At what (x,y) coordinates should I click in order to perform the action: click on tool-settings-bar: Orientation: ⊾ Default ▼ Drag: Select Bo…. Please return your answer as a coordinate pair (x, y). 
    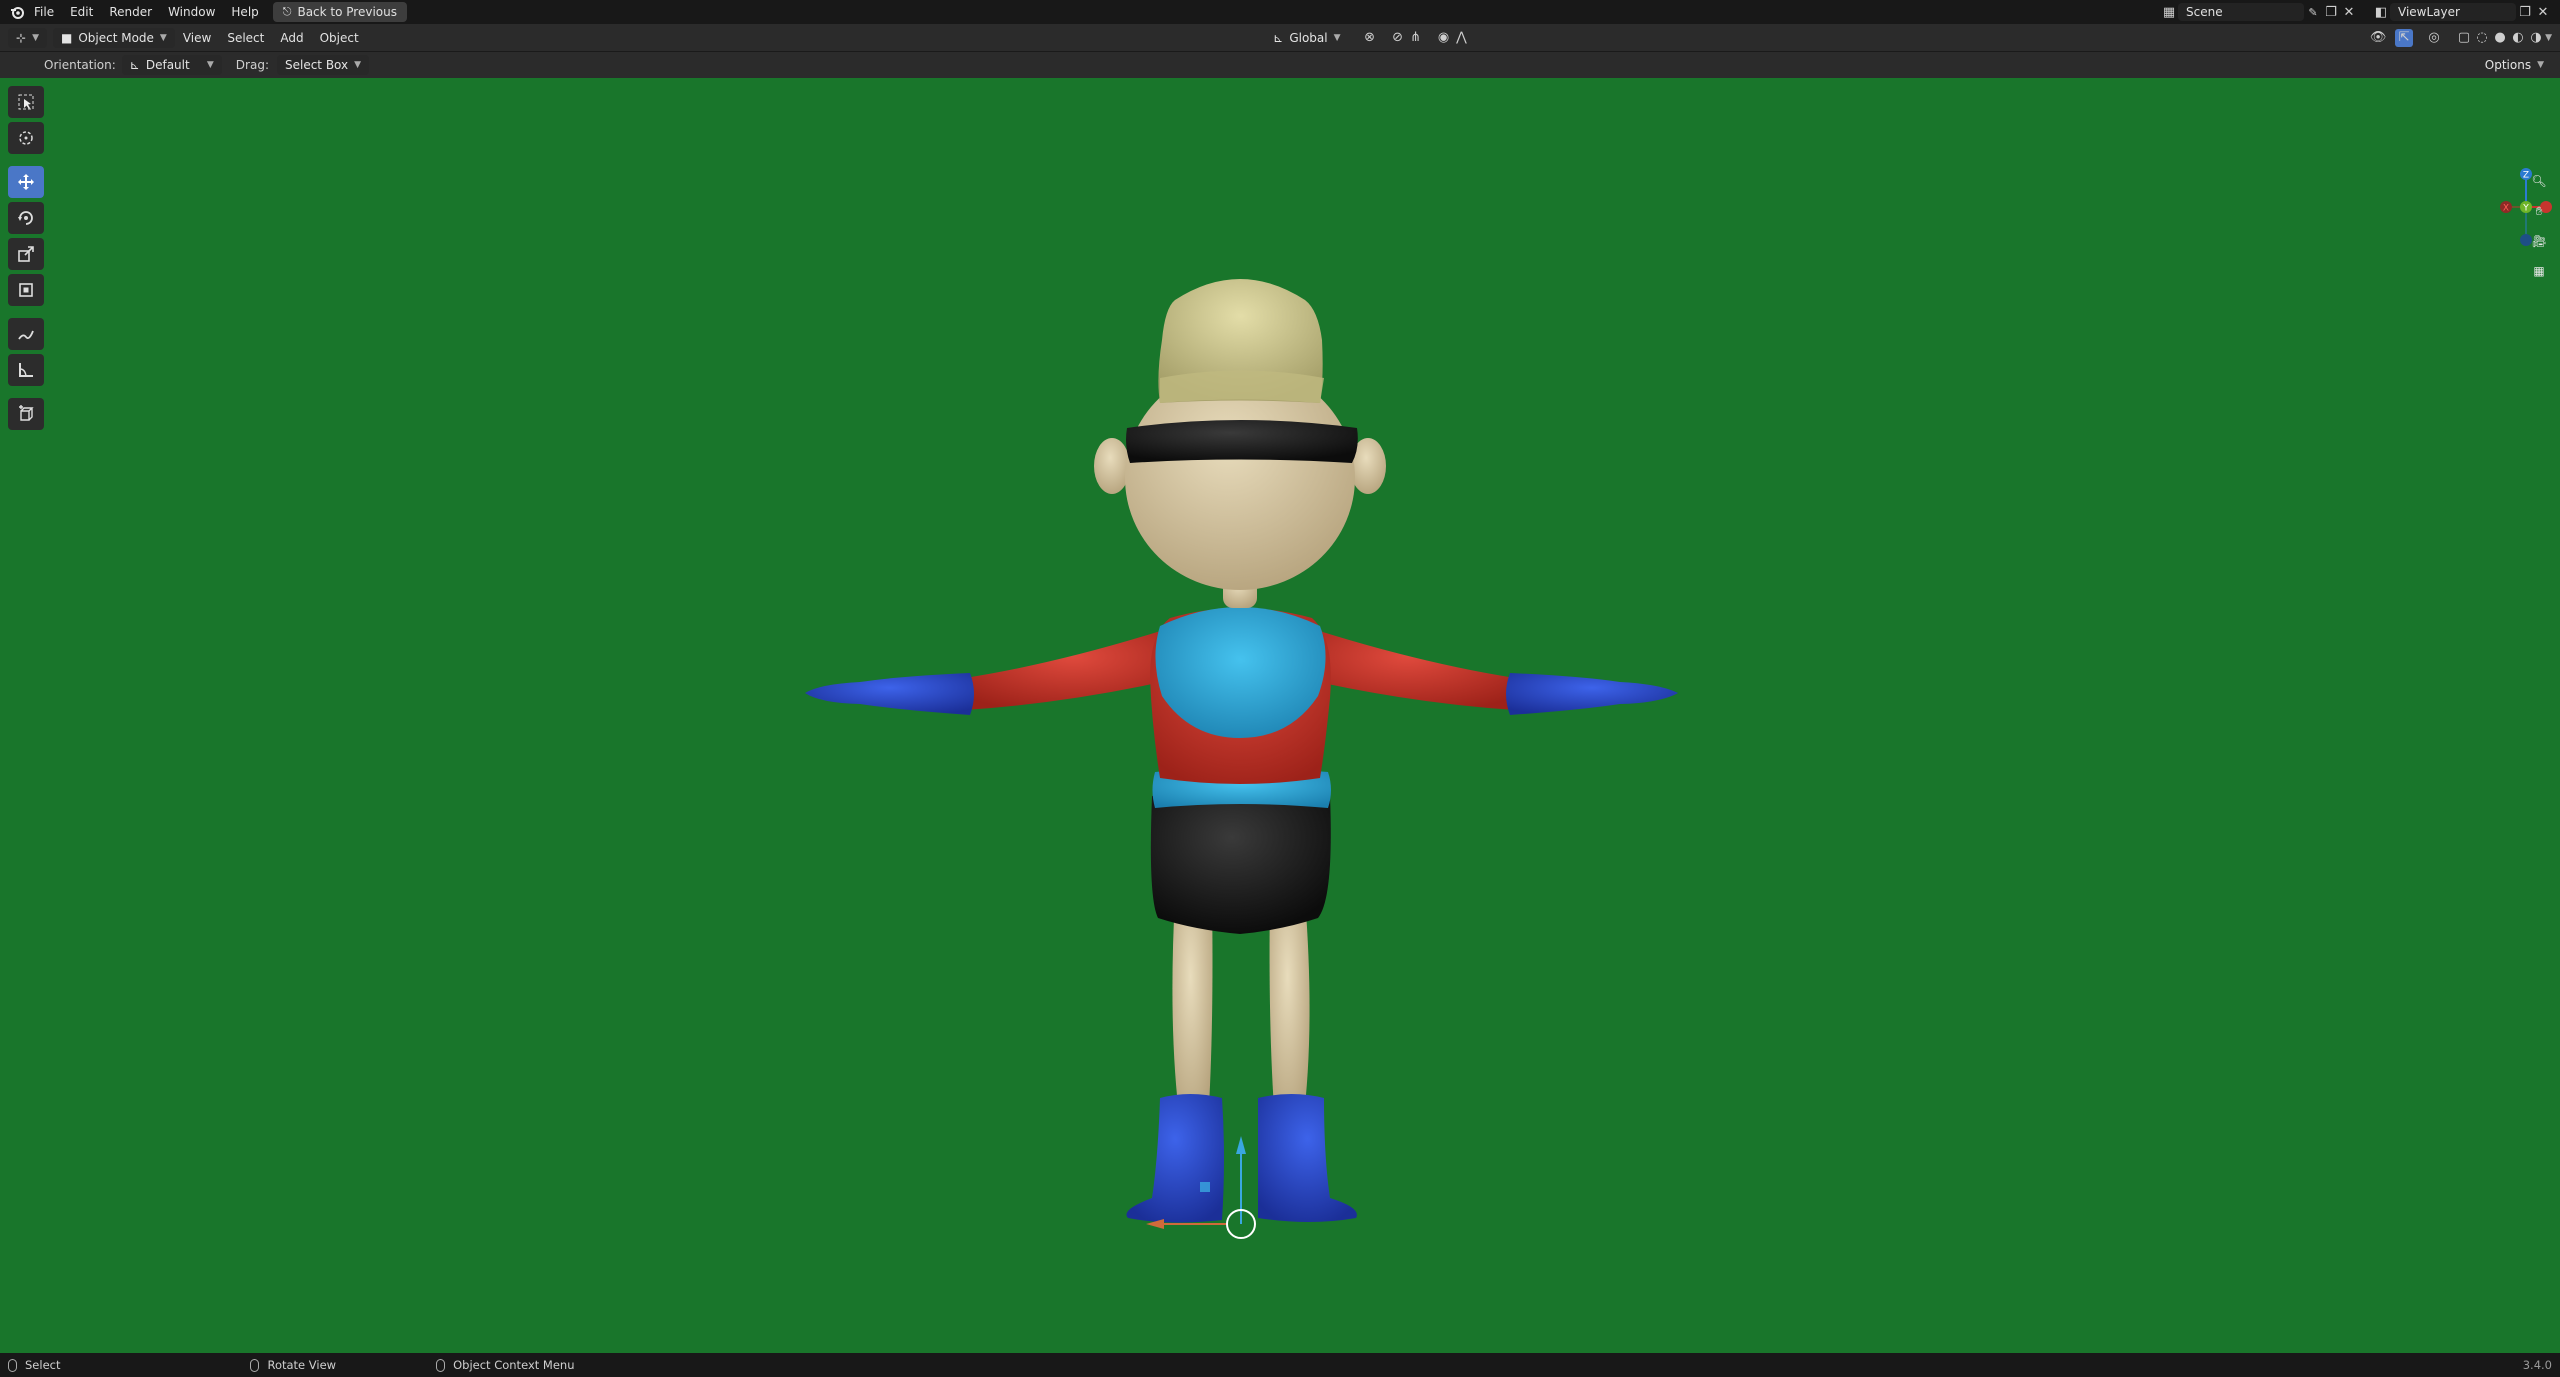
    Looking at the image, I should click on (1280, 65).